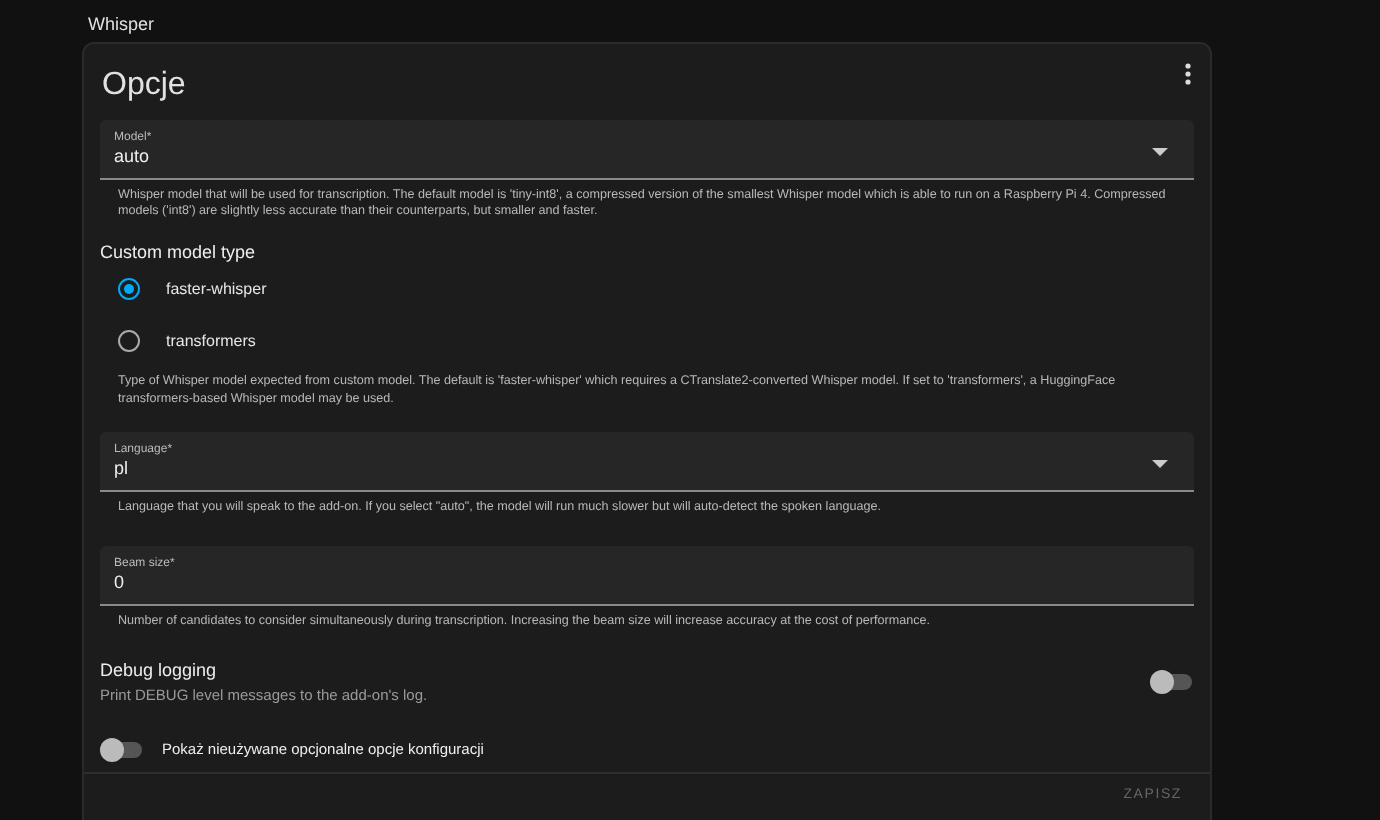 The height and width of the screenshot is (820, 1380). What do you see at coordinates (1188, 74) in the screenshot?
I see `more-menu-icon` at bounding box center [1188, 74].